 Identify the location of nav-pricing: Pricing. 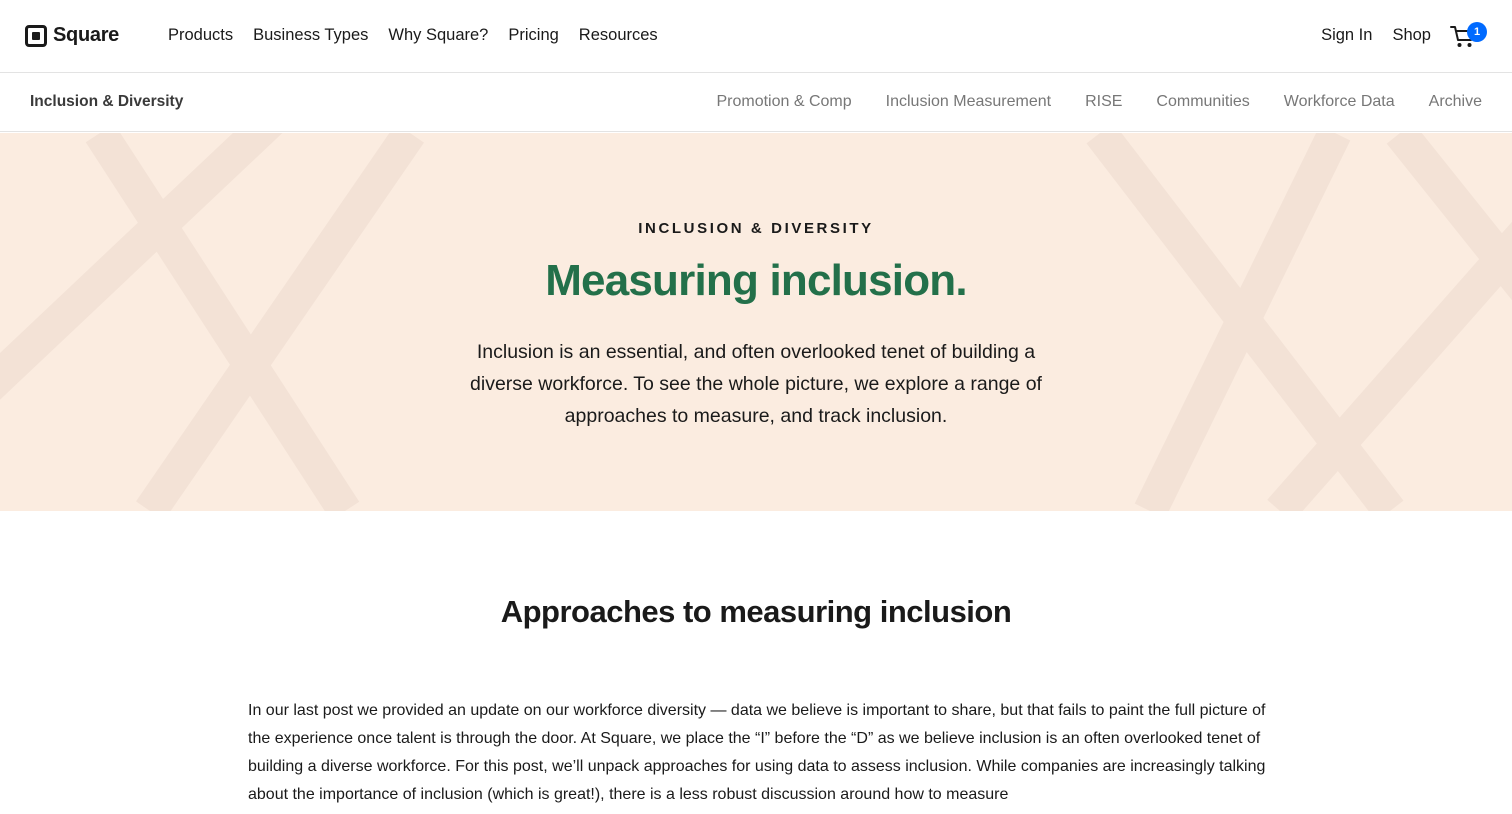
(533, 35).